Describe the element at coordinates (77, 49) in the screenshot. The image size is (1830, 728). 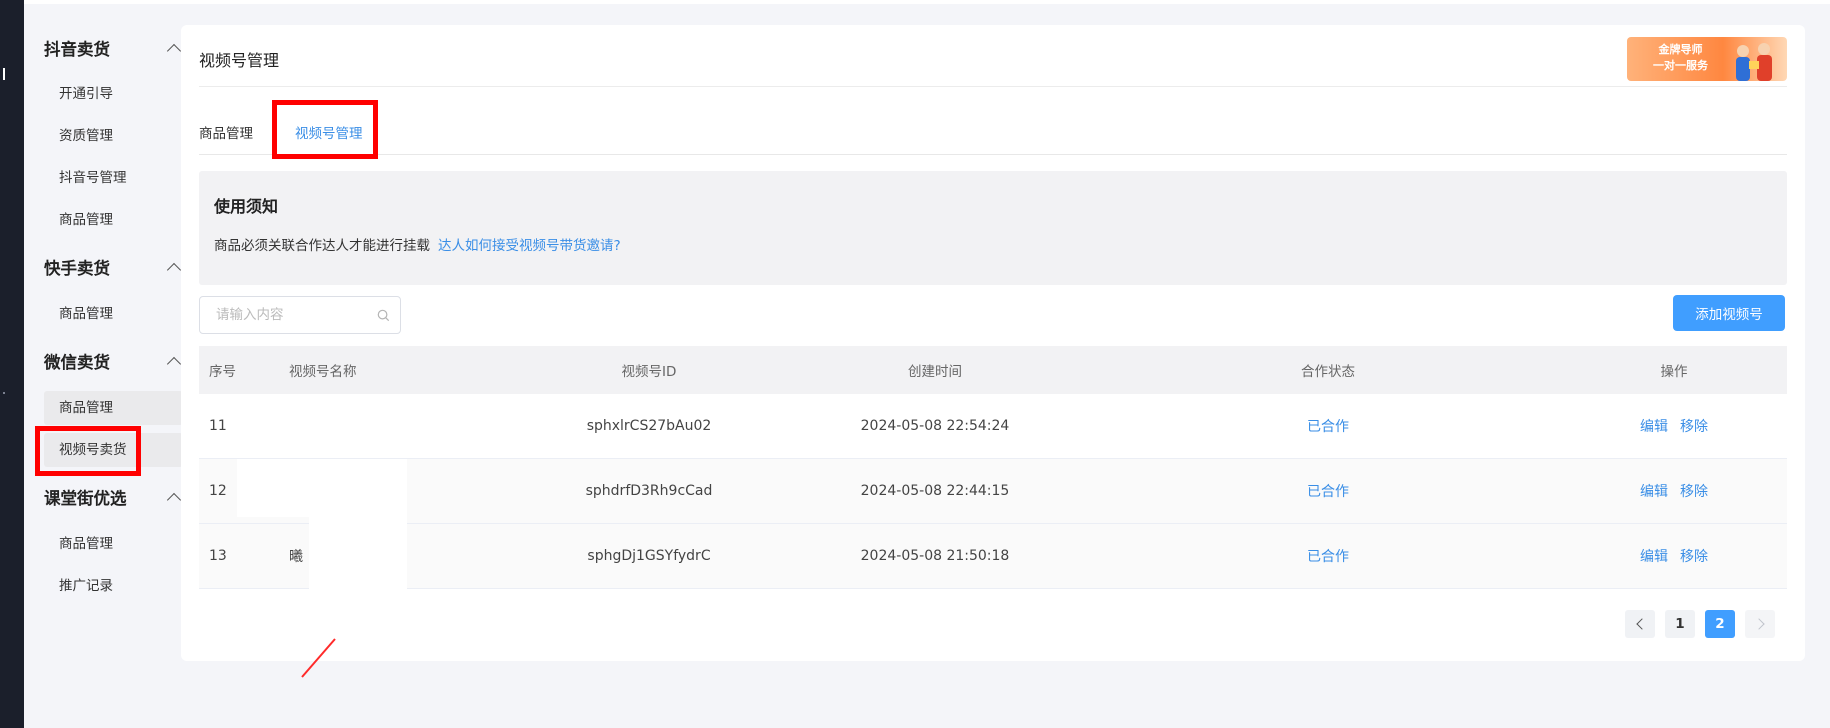
I see `sidebar-section-title: 抖音卖货` at that location.